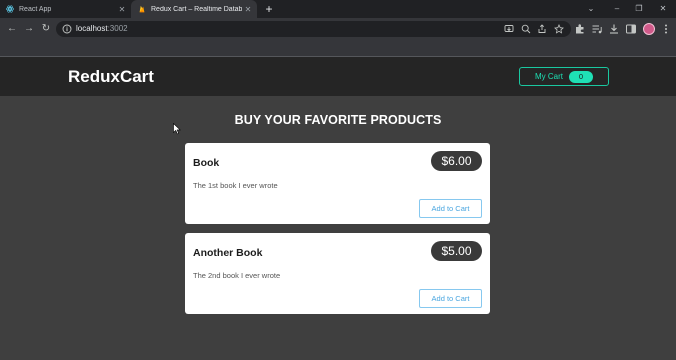  I want to click on firebase-icon, so click(142, 9).